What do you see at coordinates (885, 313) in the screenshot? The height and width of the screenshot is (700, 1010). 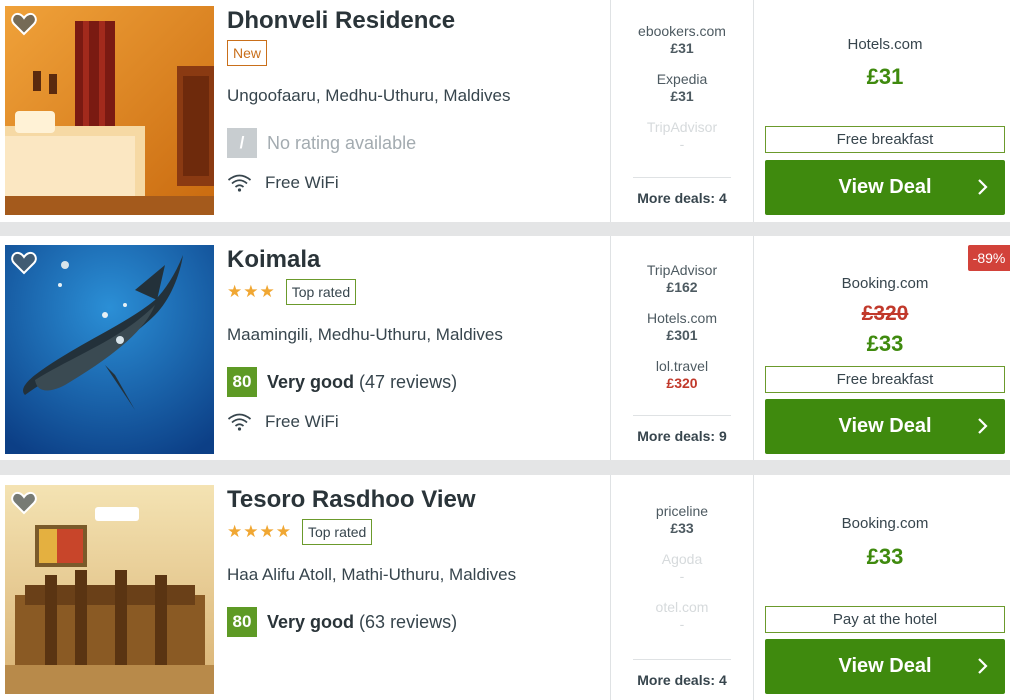 I see `original-price: £320` at bounding box center [885, 313].